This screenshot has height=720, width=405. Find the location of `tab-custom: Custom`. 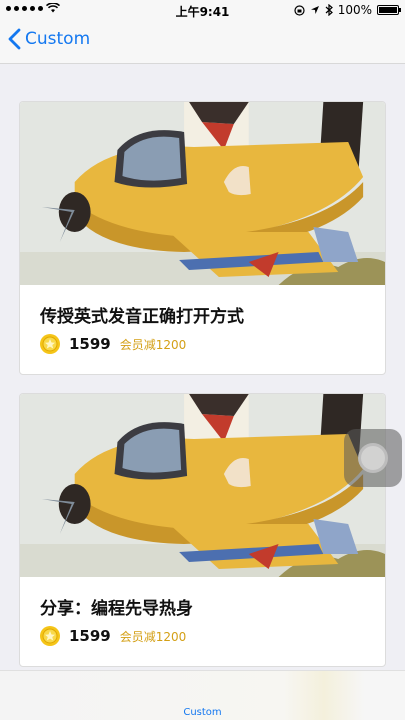

tab-custom: Custom is located at coordinates (202, 712).